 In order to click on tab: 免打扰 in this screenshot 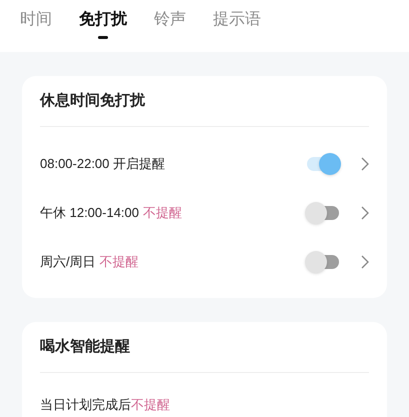, I will do `click(103, 20)`.